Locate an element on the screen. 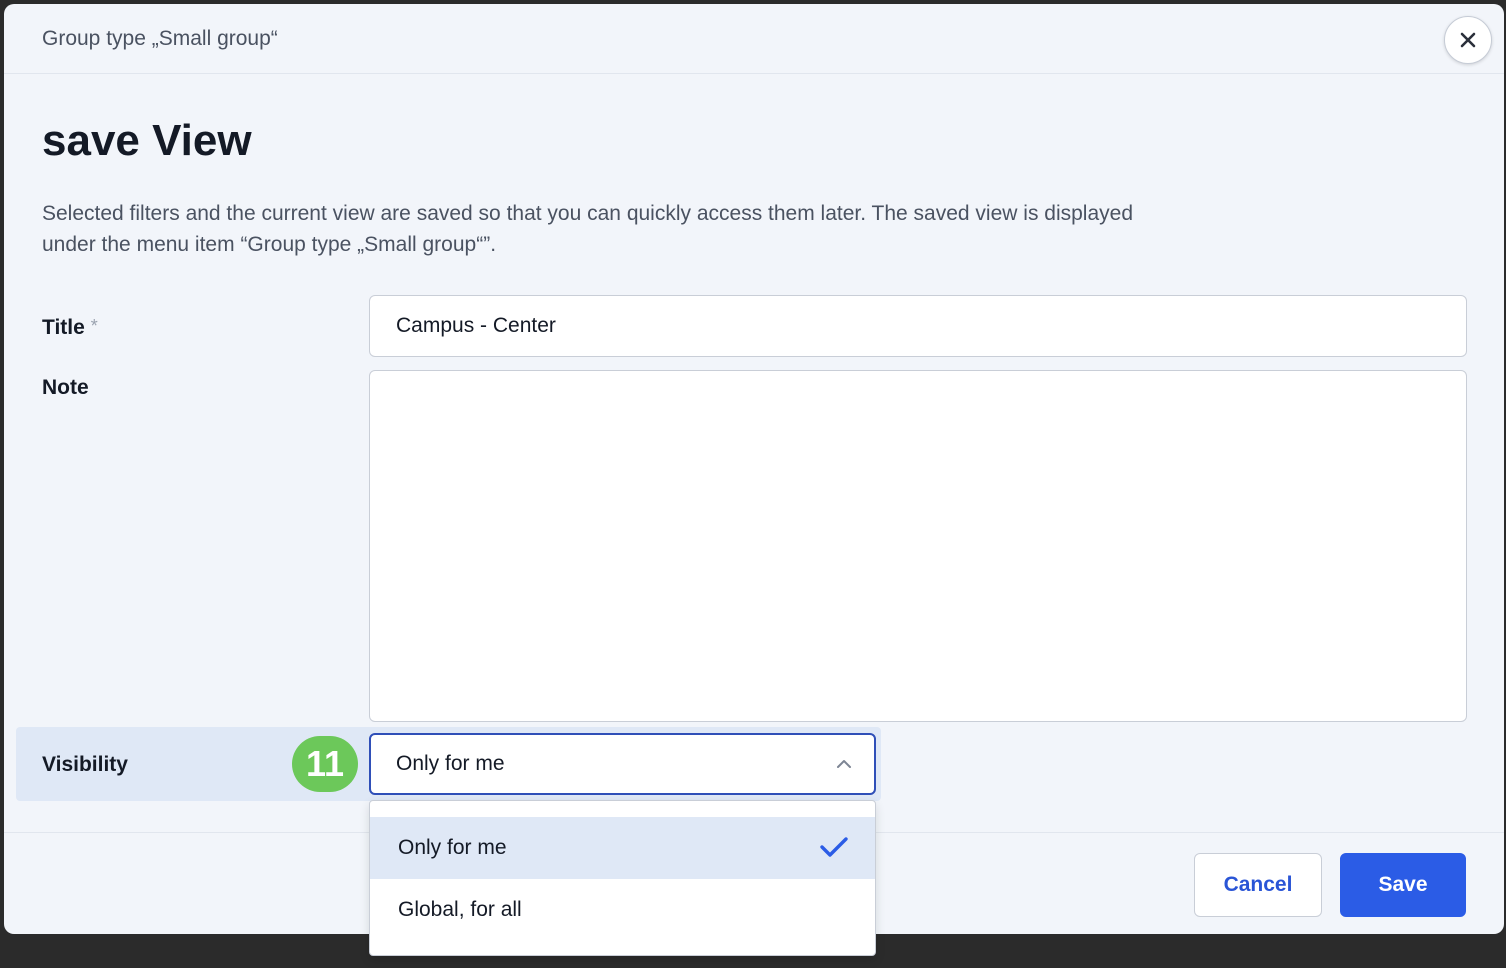 The image size is (1506, 968). close-button is located at coordinates (1468, 40).